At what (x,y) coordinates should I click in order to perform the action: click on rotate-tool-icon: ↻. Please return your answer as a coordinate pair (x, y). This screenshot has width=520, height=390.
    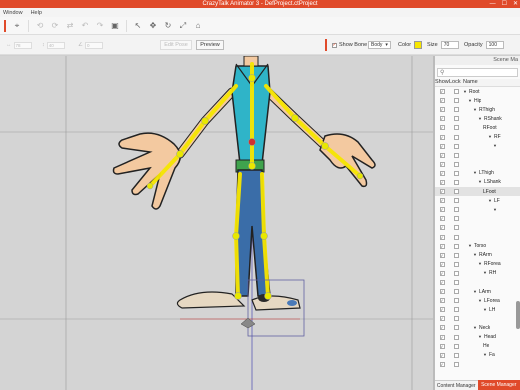
    Looking at the image, I should click on (168, 26).